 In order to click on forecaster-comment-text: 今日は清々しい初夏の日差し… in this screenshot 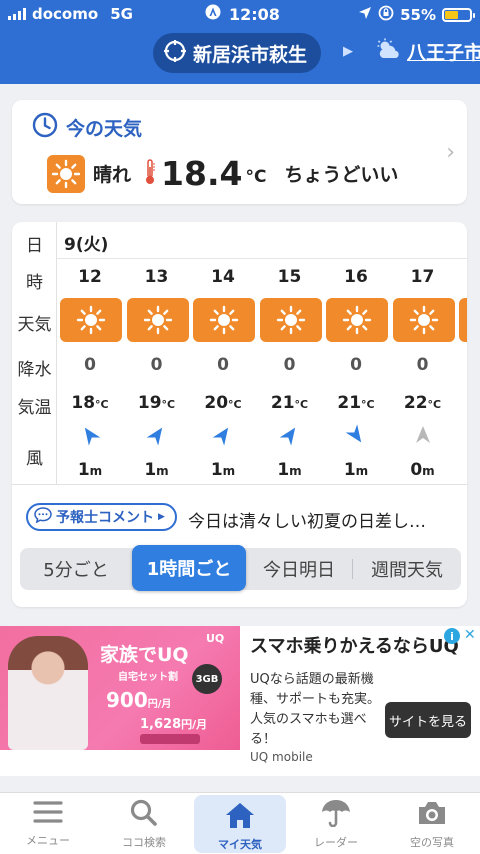, I will do `click(307, 519)`.